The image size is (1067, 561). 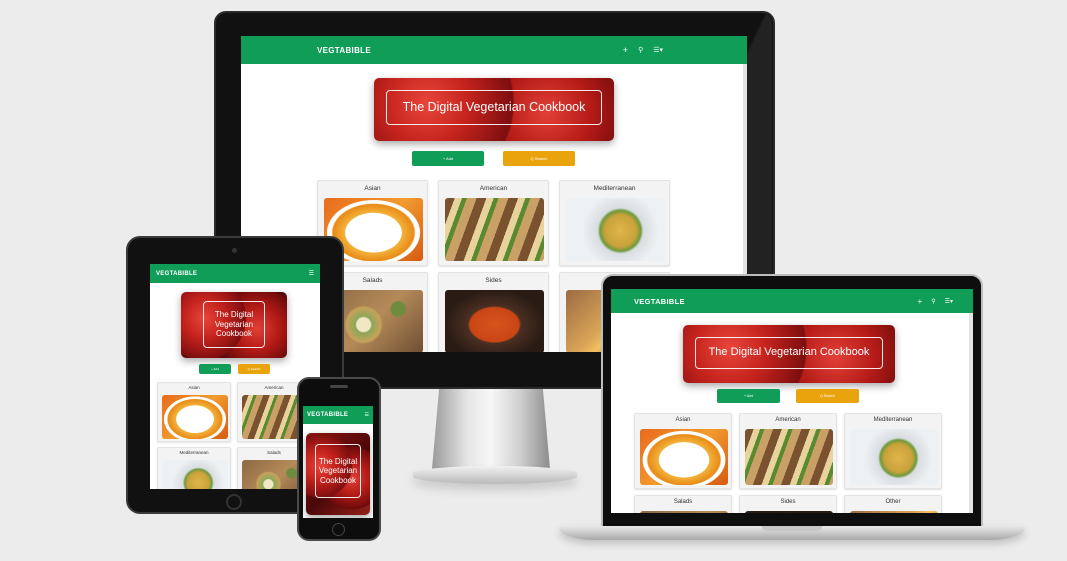 I want to click on category-image-salads, so click(x=684, y=512).